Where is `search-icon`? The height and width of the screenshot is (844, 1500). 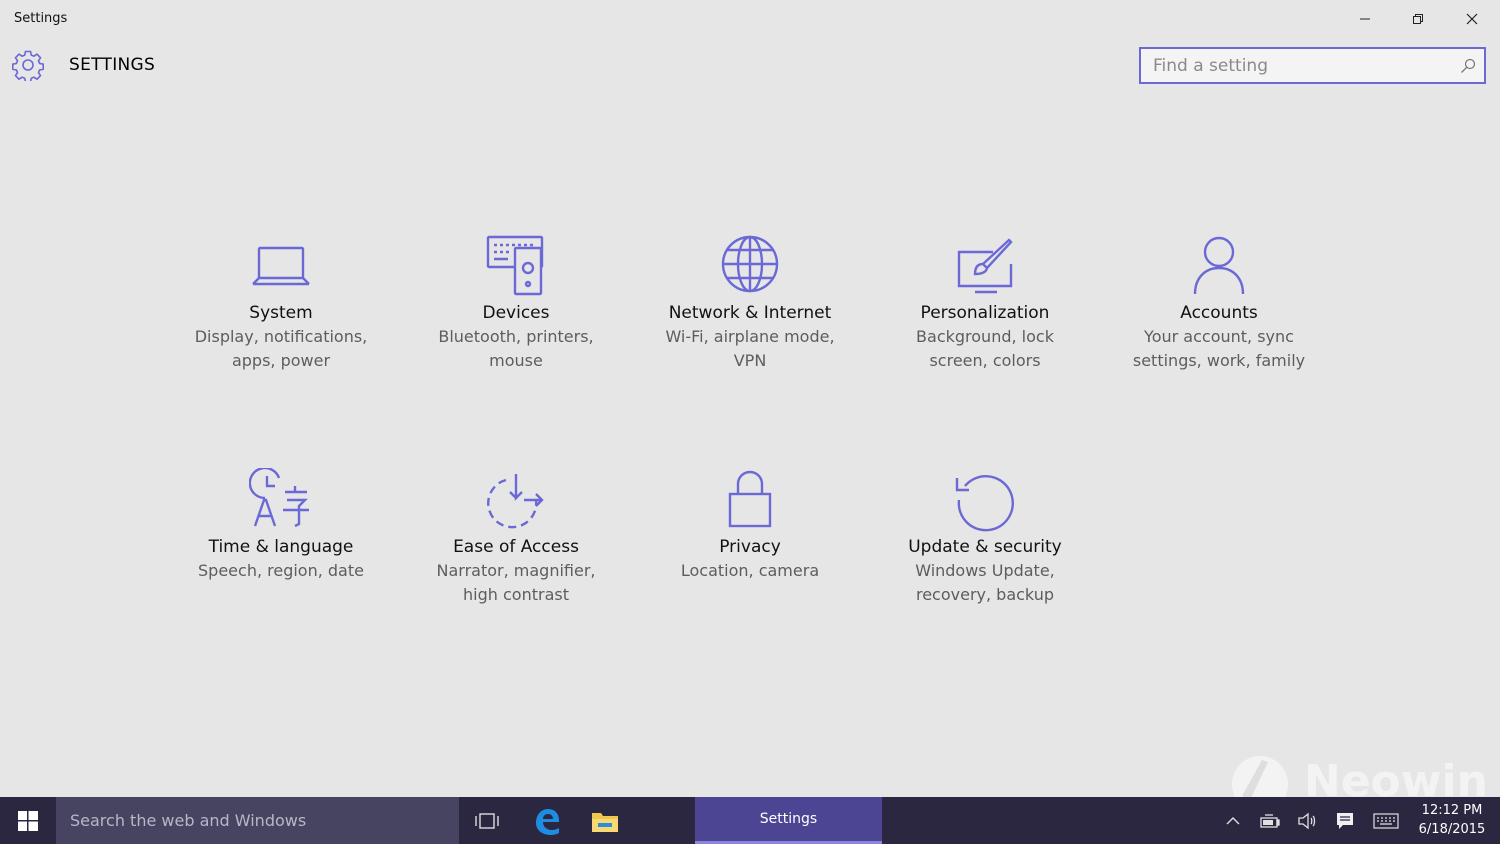 search-icon is located at coordinates (1468, 66).